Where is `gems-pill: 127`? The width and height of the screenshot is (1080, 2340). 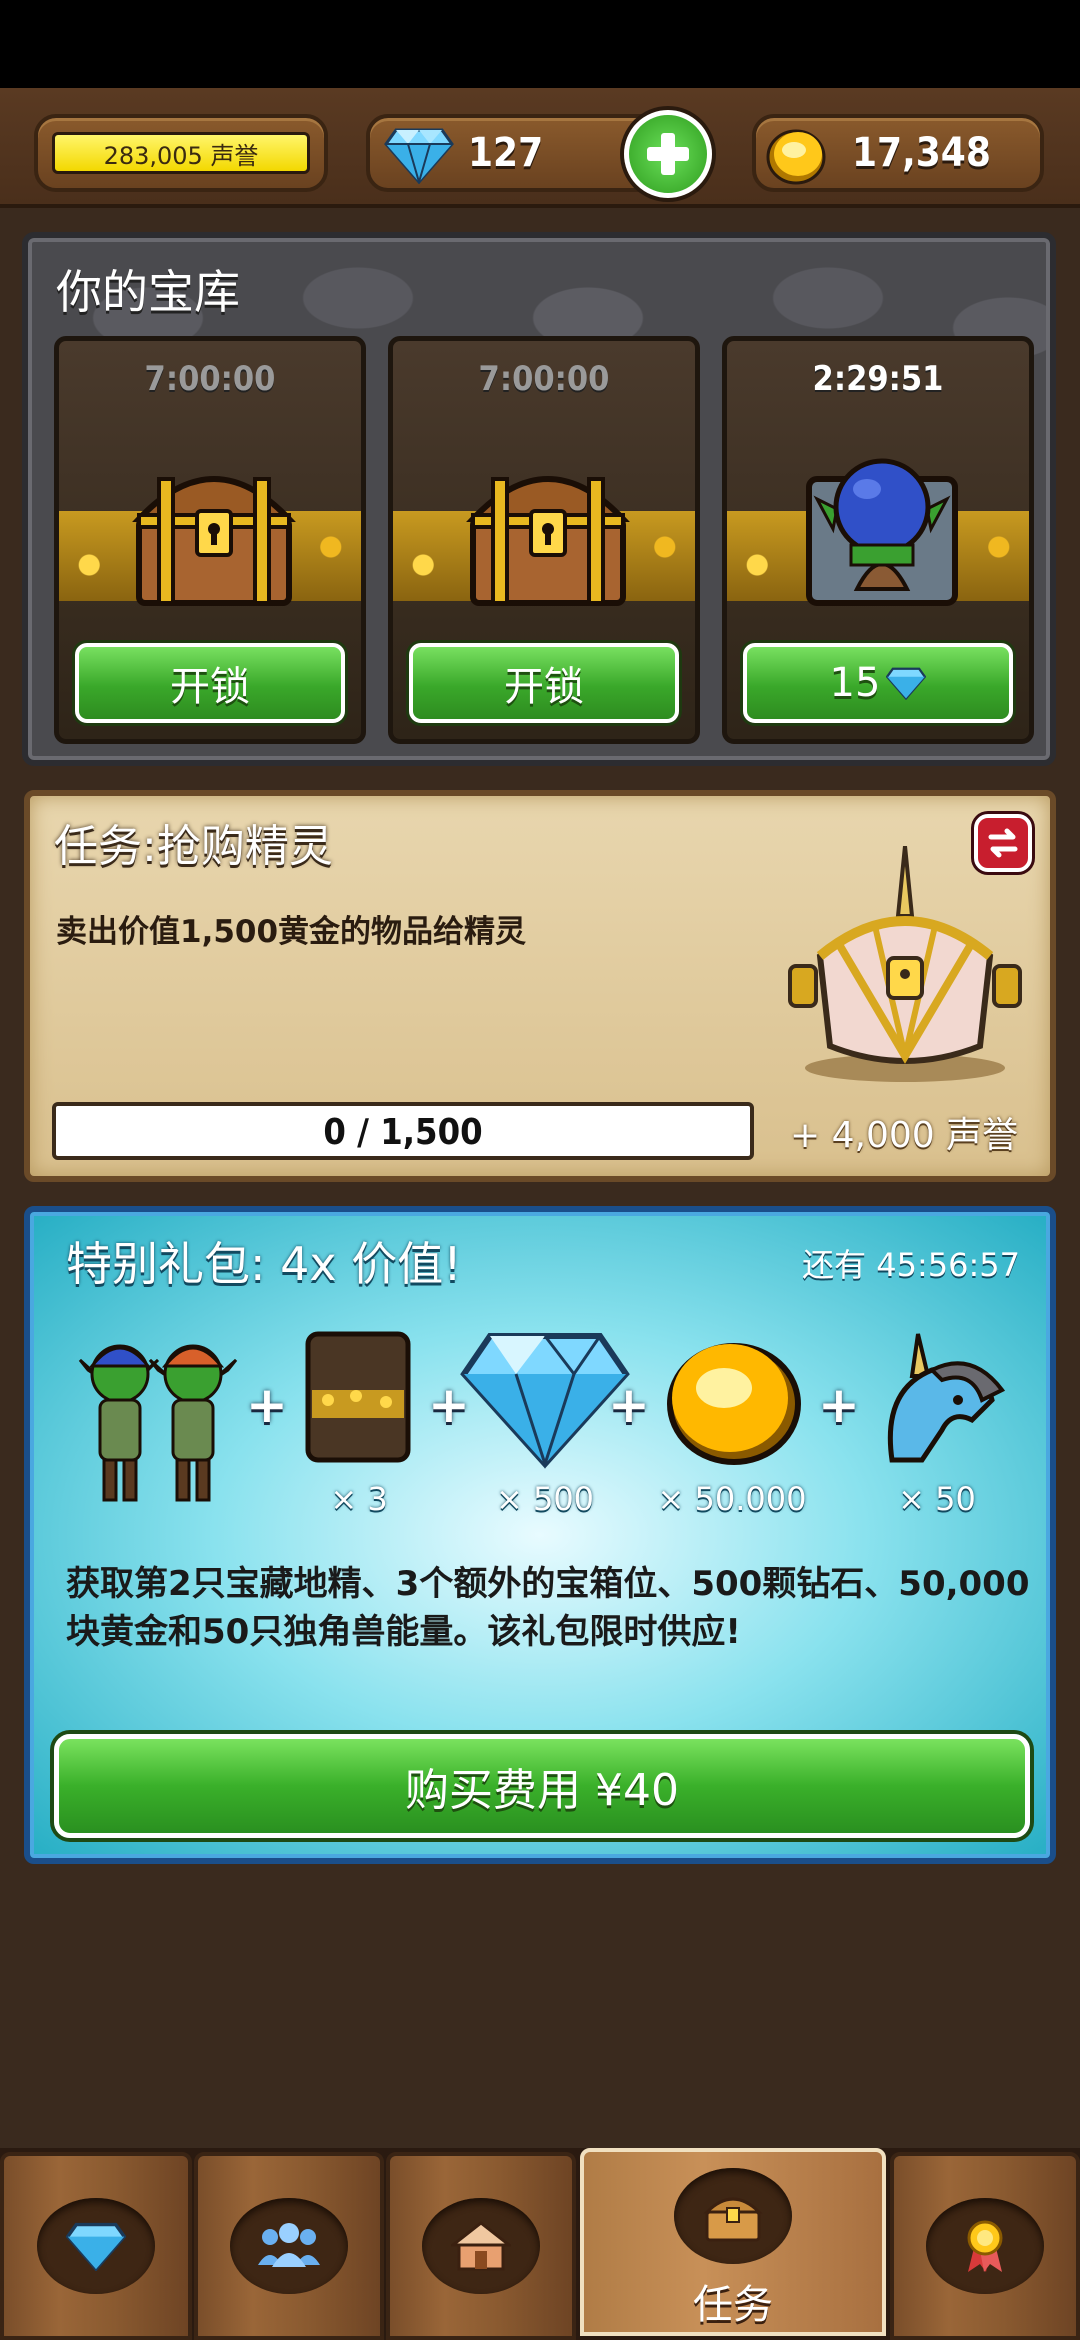
gems-pill: 127 is located at coordinates (539, 154).